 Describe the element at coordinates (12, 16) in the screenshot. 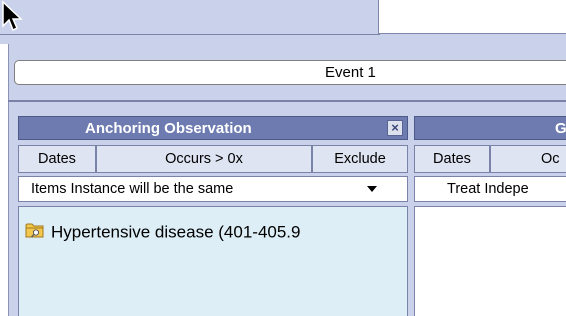

I see `mouse-cursor-icon` at that location.